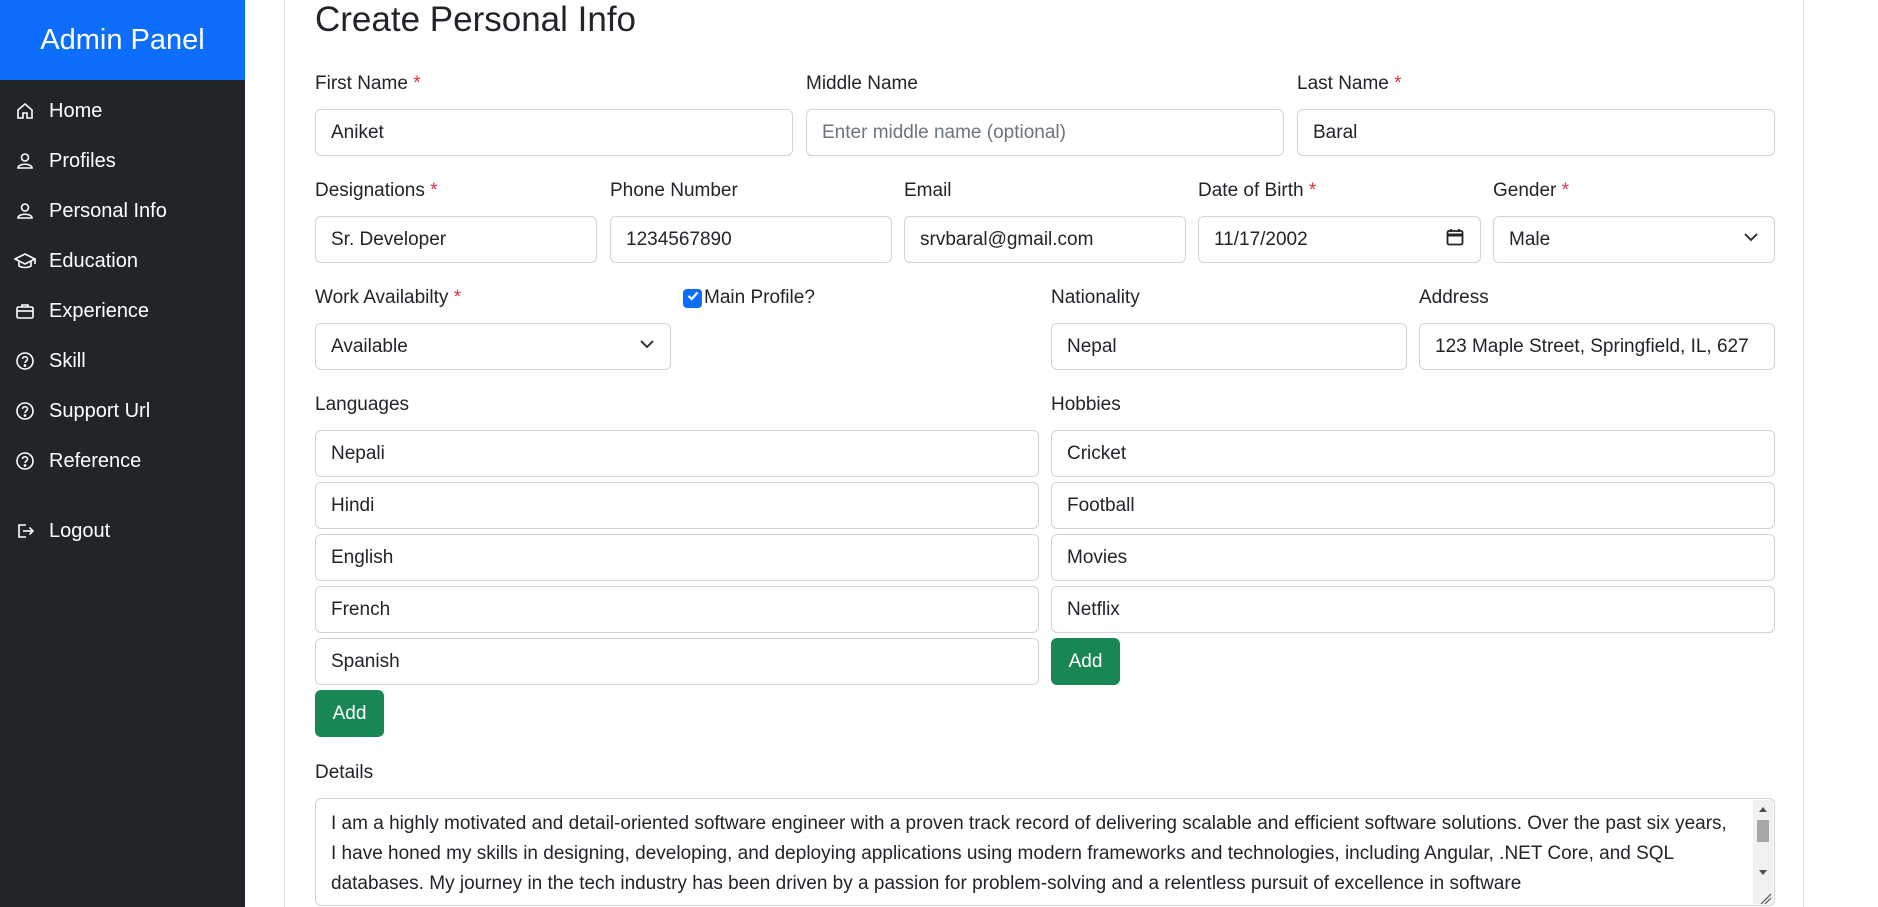  I want to click on add-hobby-button: Add, so click(1085, 661).